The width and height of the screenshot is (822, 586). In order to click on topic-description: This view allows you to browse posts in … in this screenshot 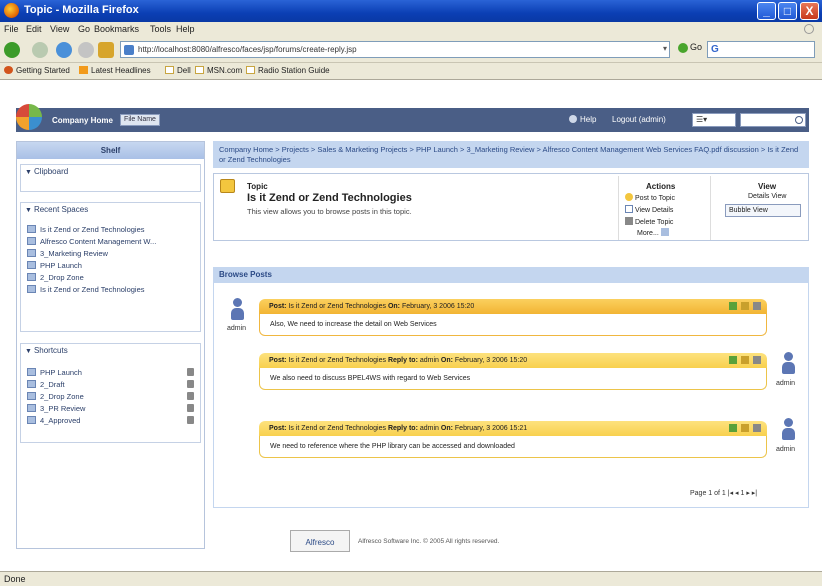, I will do `click(329, 211)`.